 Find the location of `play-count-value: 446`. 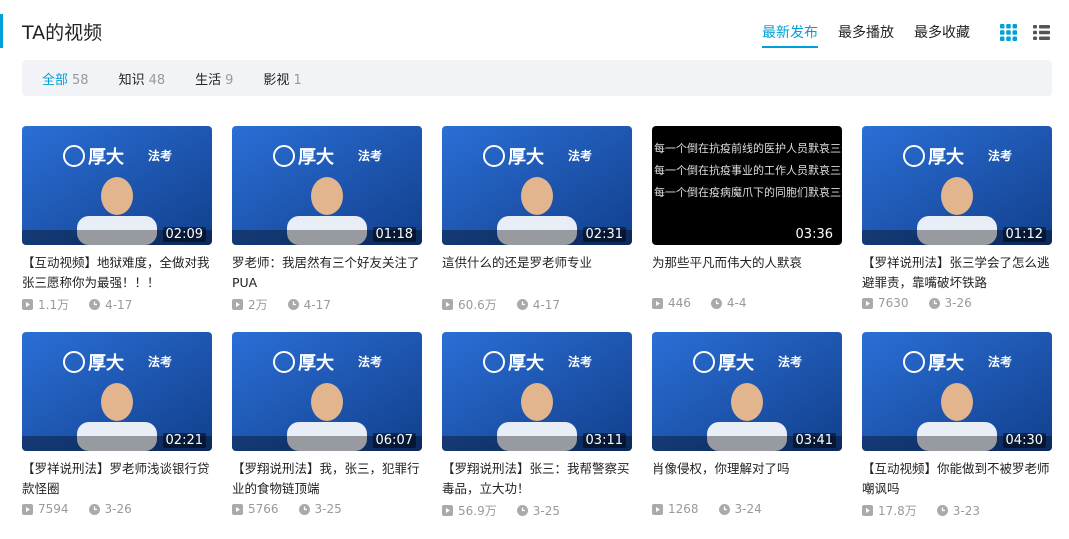

play-count-value: 446 is located at coordinates (679, 303).